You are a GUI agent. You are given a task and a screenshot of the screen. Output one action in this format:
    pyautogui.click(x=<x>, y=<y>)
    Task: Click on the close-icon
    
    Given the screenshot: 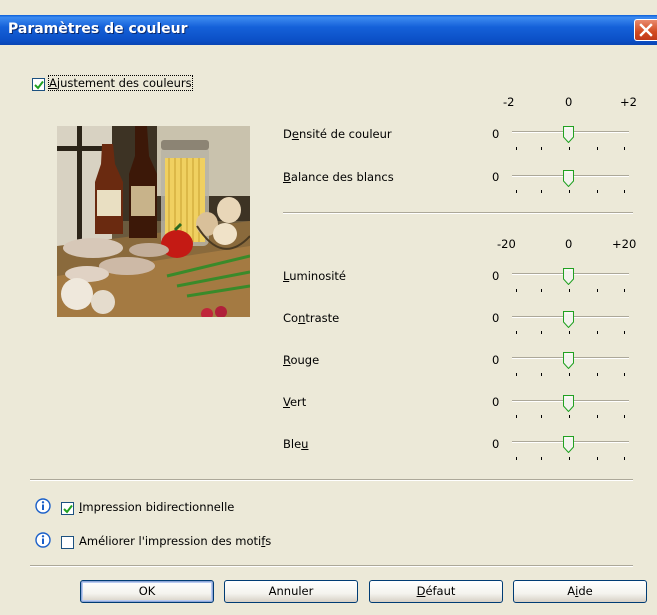 What is the action you would take?
    pyautogui.click(x=646, y=30)
    